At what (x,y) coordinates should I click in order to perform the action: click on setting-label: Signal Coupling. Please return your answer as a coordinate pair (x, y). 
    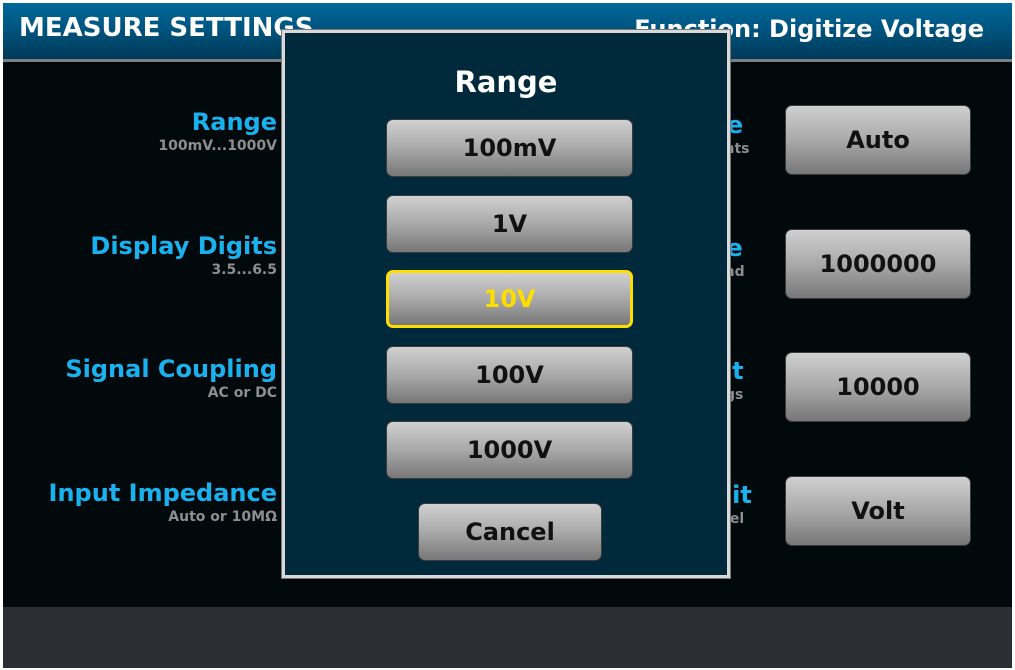
    Looking at the image, I should click on (171, 369).